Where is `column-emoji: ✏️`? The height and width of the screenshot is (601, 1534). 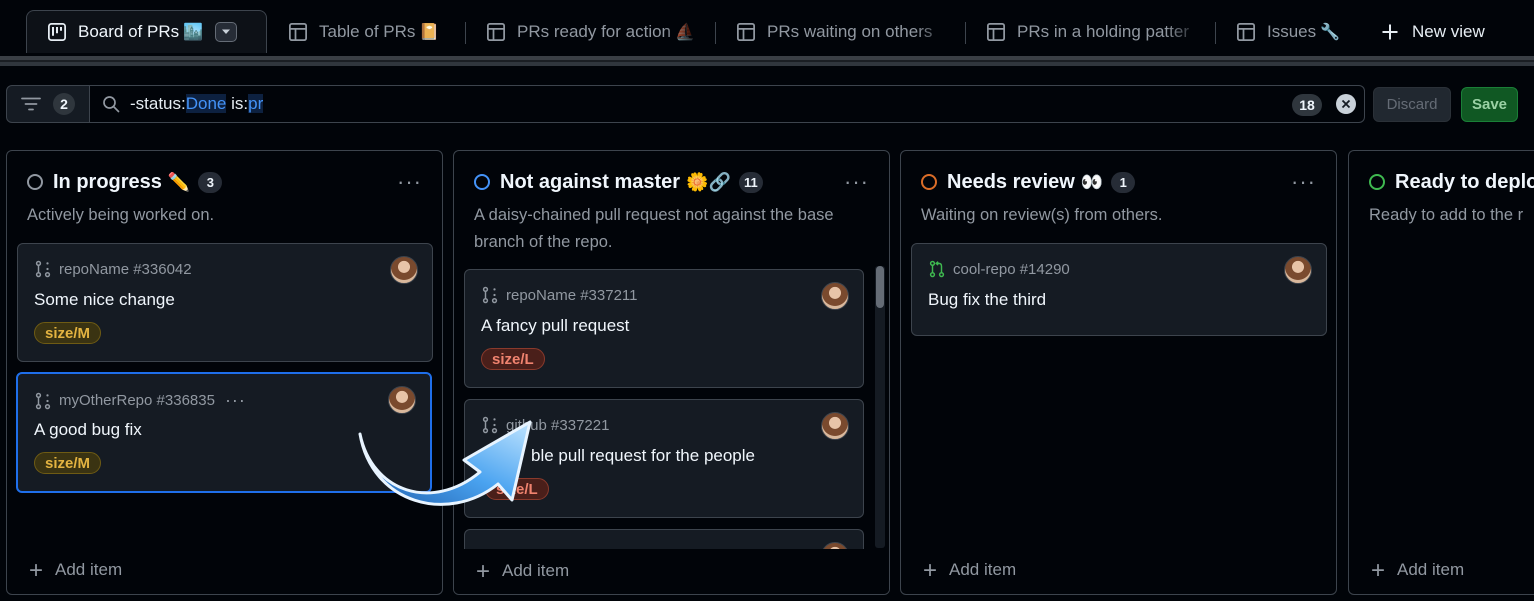
column-emoji: ✏️ is located at coordinates (179, 181).